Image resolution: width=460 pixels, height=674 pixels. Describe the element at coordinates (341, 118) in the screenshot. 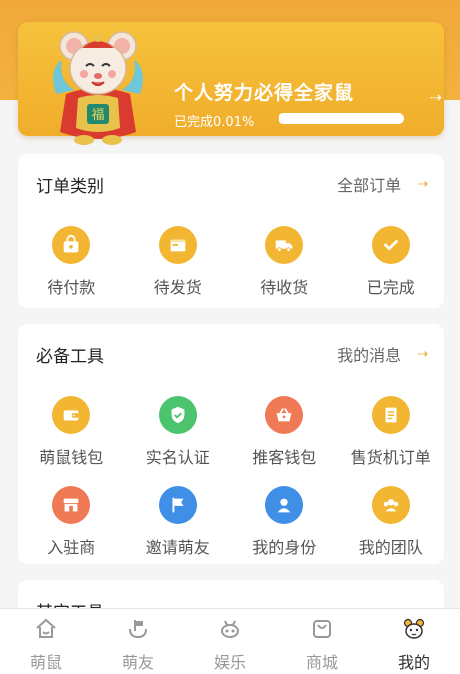

I see `progress-bar` at that location.